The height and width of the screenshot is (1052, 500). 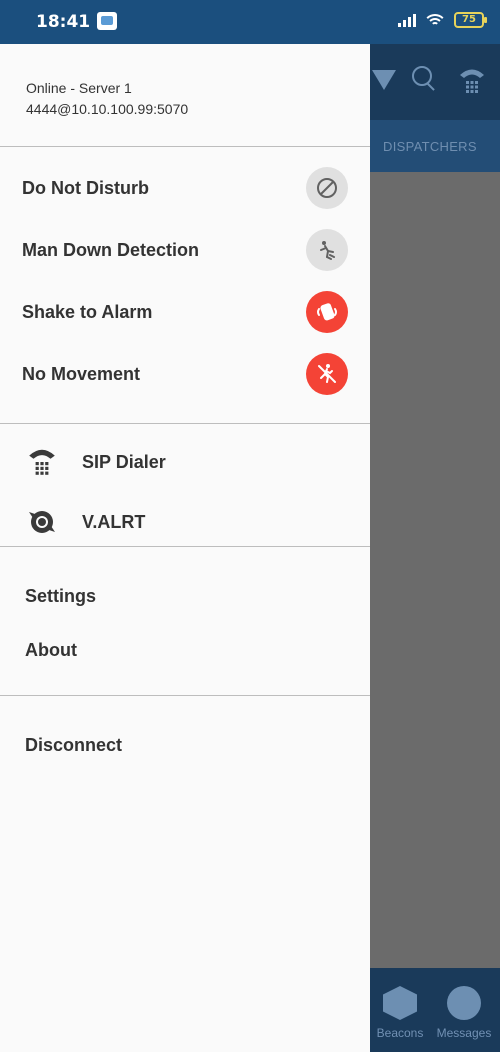 I want to click on settings-menu-list: Settings About, so click(x=185, y=621).